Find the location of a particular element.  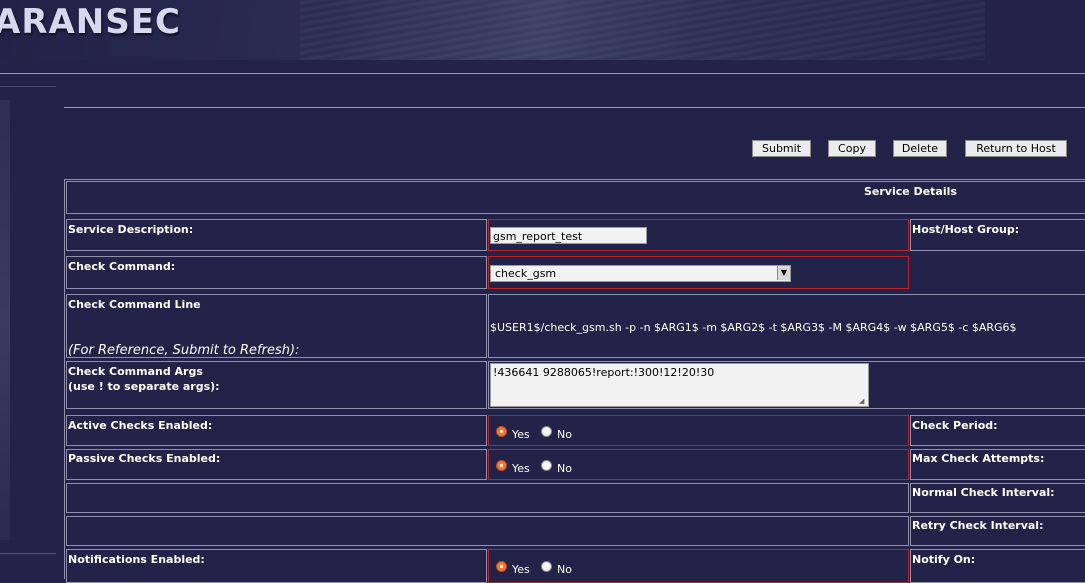

check-command-line-label: Check Command Line is located at coordinates (134, 304).